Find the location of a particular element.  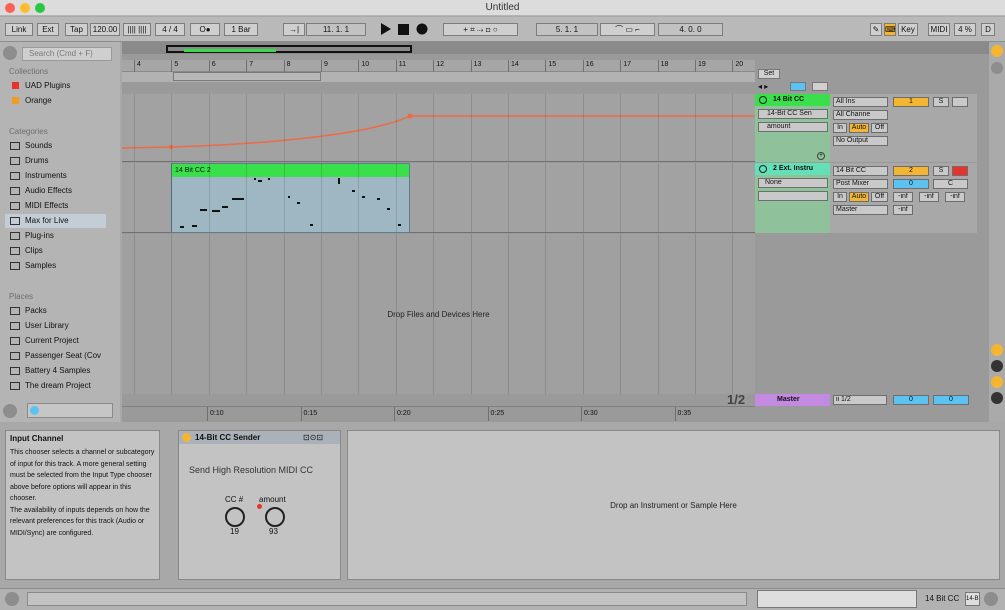

track-2-arm is located at coordinates (960, 171).